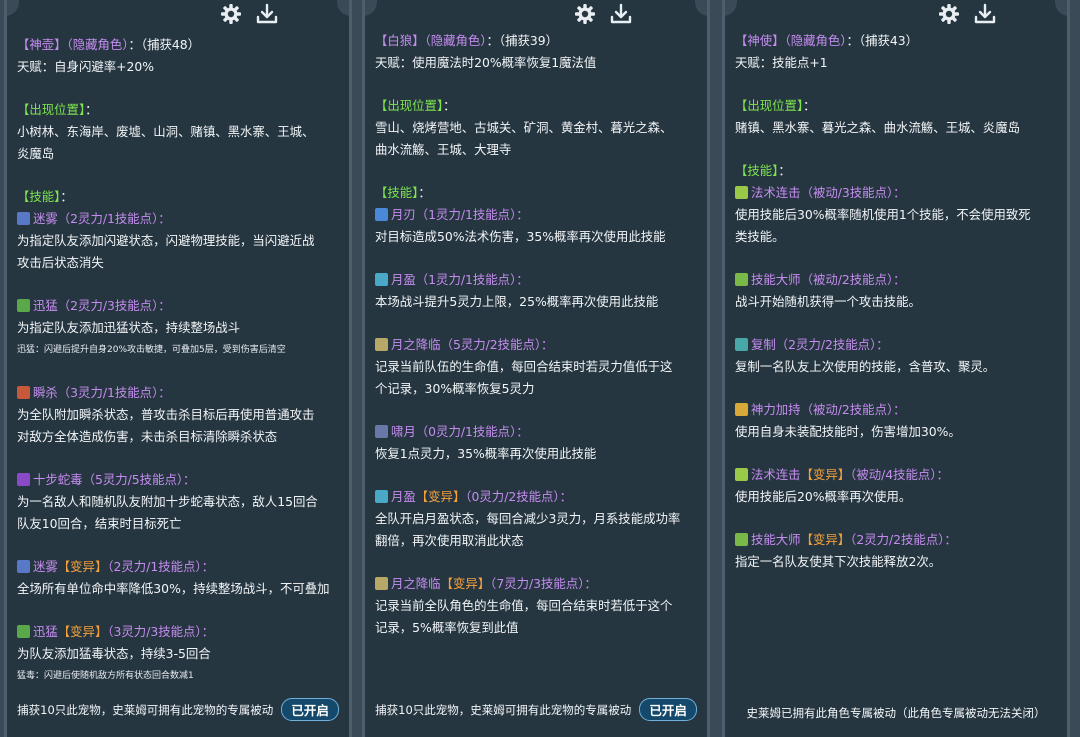 The image size is (1080, 737). Describe the element at coordinates (538, 432) in the screenshot. I see `skill-heading: 啸月（0灵力/1技能点）：` at that location.